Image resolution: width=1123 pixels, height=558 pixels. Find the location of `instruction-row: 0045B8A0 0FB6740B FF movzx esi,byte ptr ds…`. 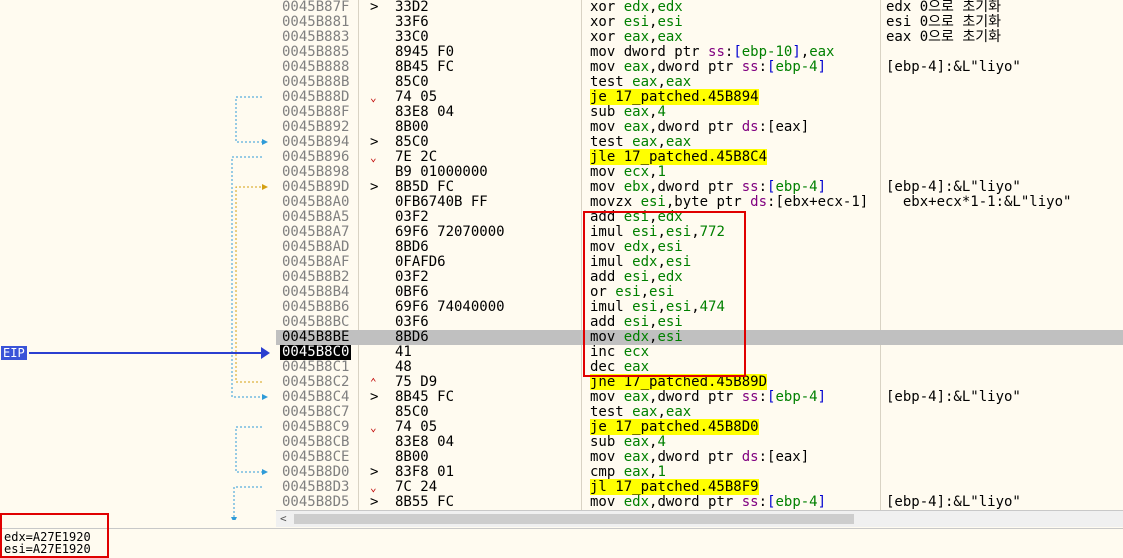

instruction-row: 0045B8A0 0FB6740B FF movzx esi,byte ptr ds… is located at coordinates (699, 202).